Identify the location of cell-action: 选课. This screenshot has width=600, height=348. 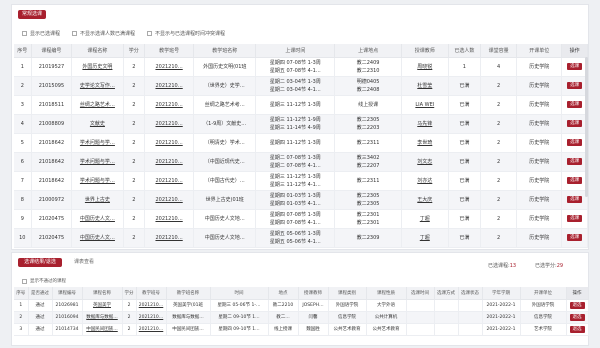
(574, 124).